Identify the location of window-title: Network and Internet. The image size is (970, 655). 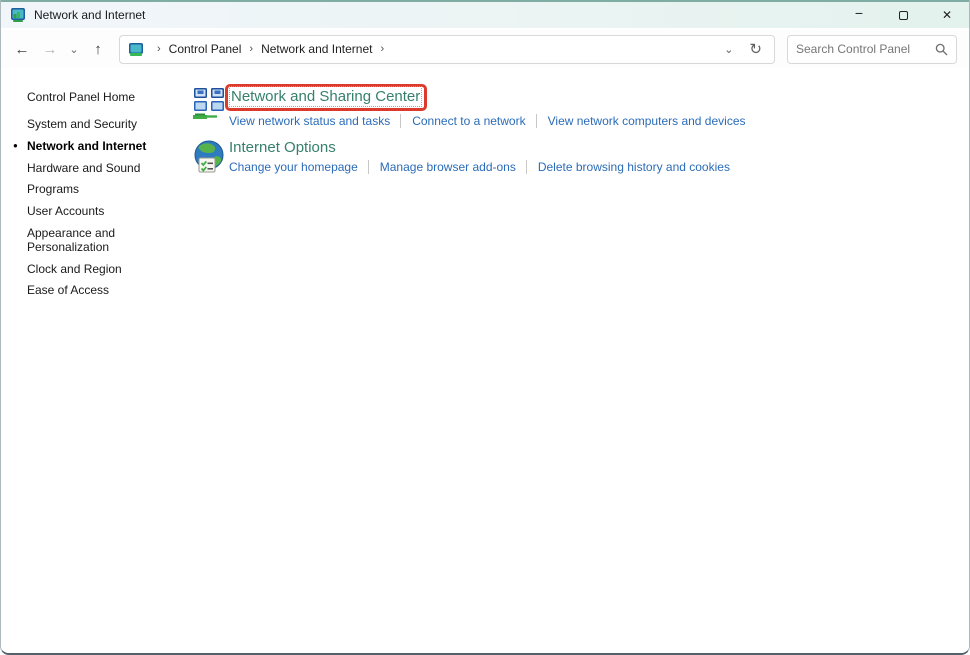
(90, 15).